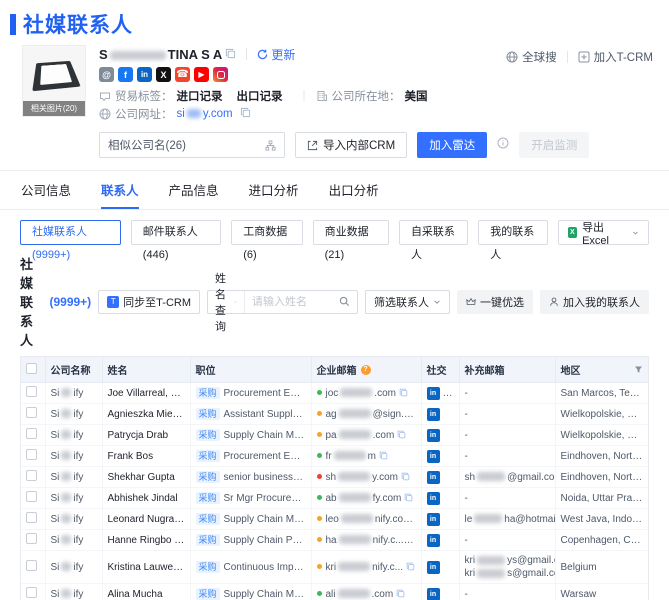 This screenshot has width=669, height=600. Describe the element at coordinates (276, 54) in the screenshot. I see `update-button: 更新` at that location.